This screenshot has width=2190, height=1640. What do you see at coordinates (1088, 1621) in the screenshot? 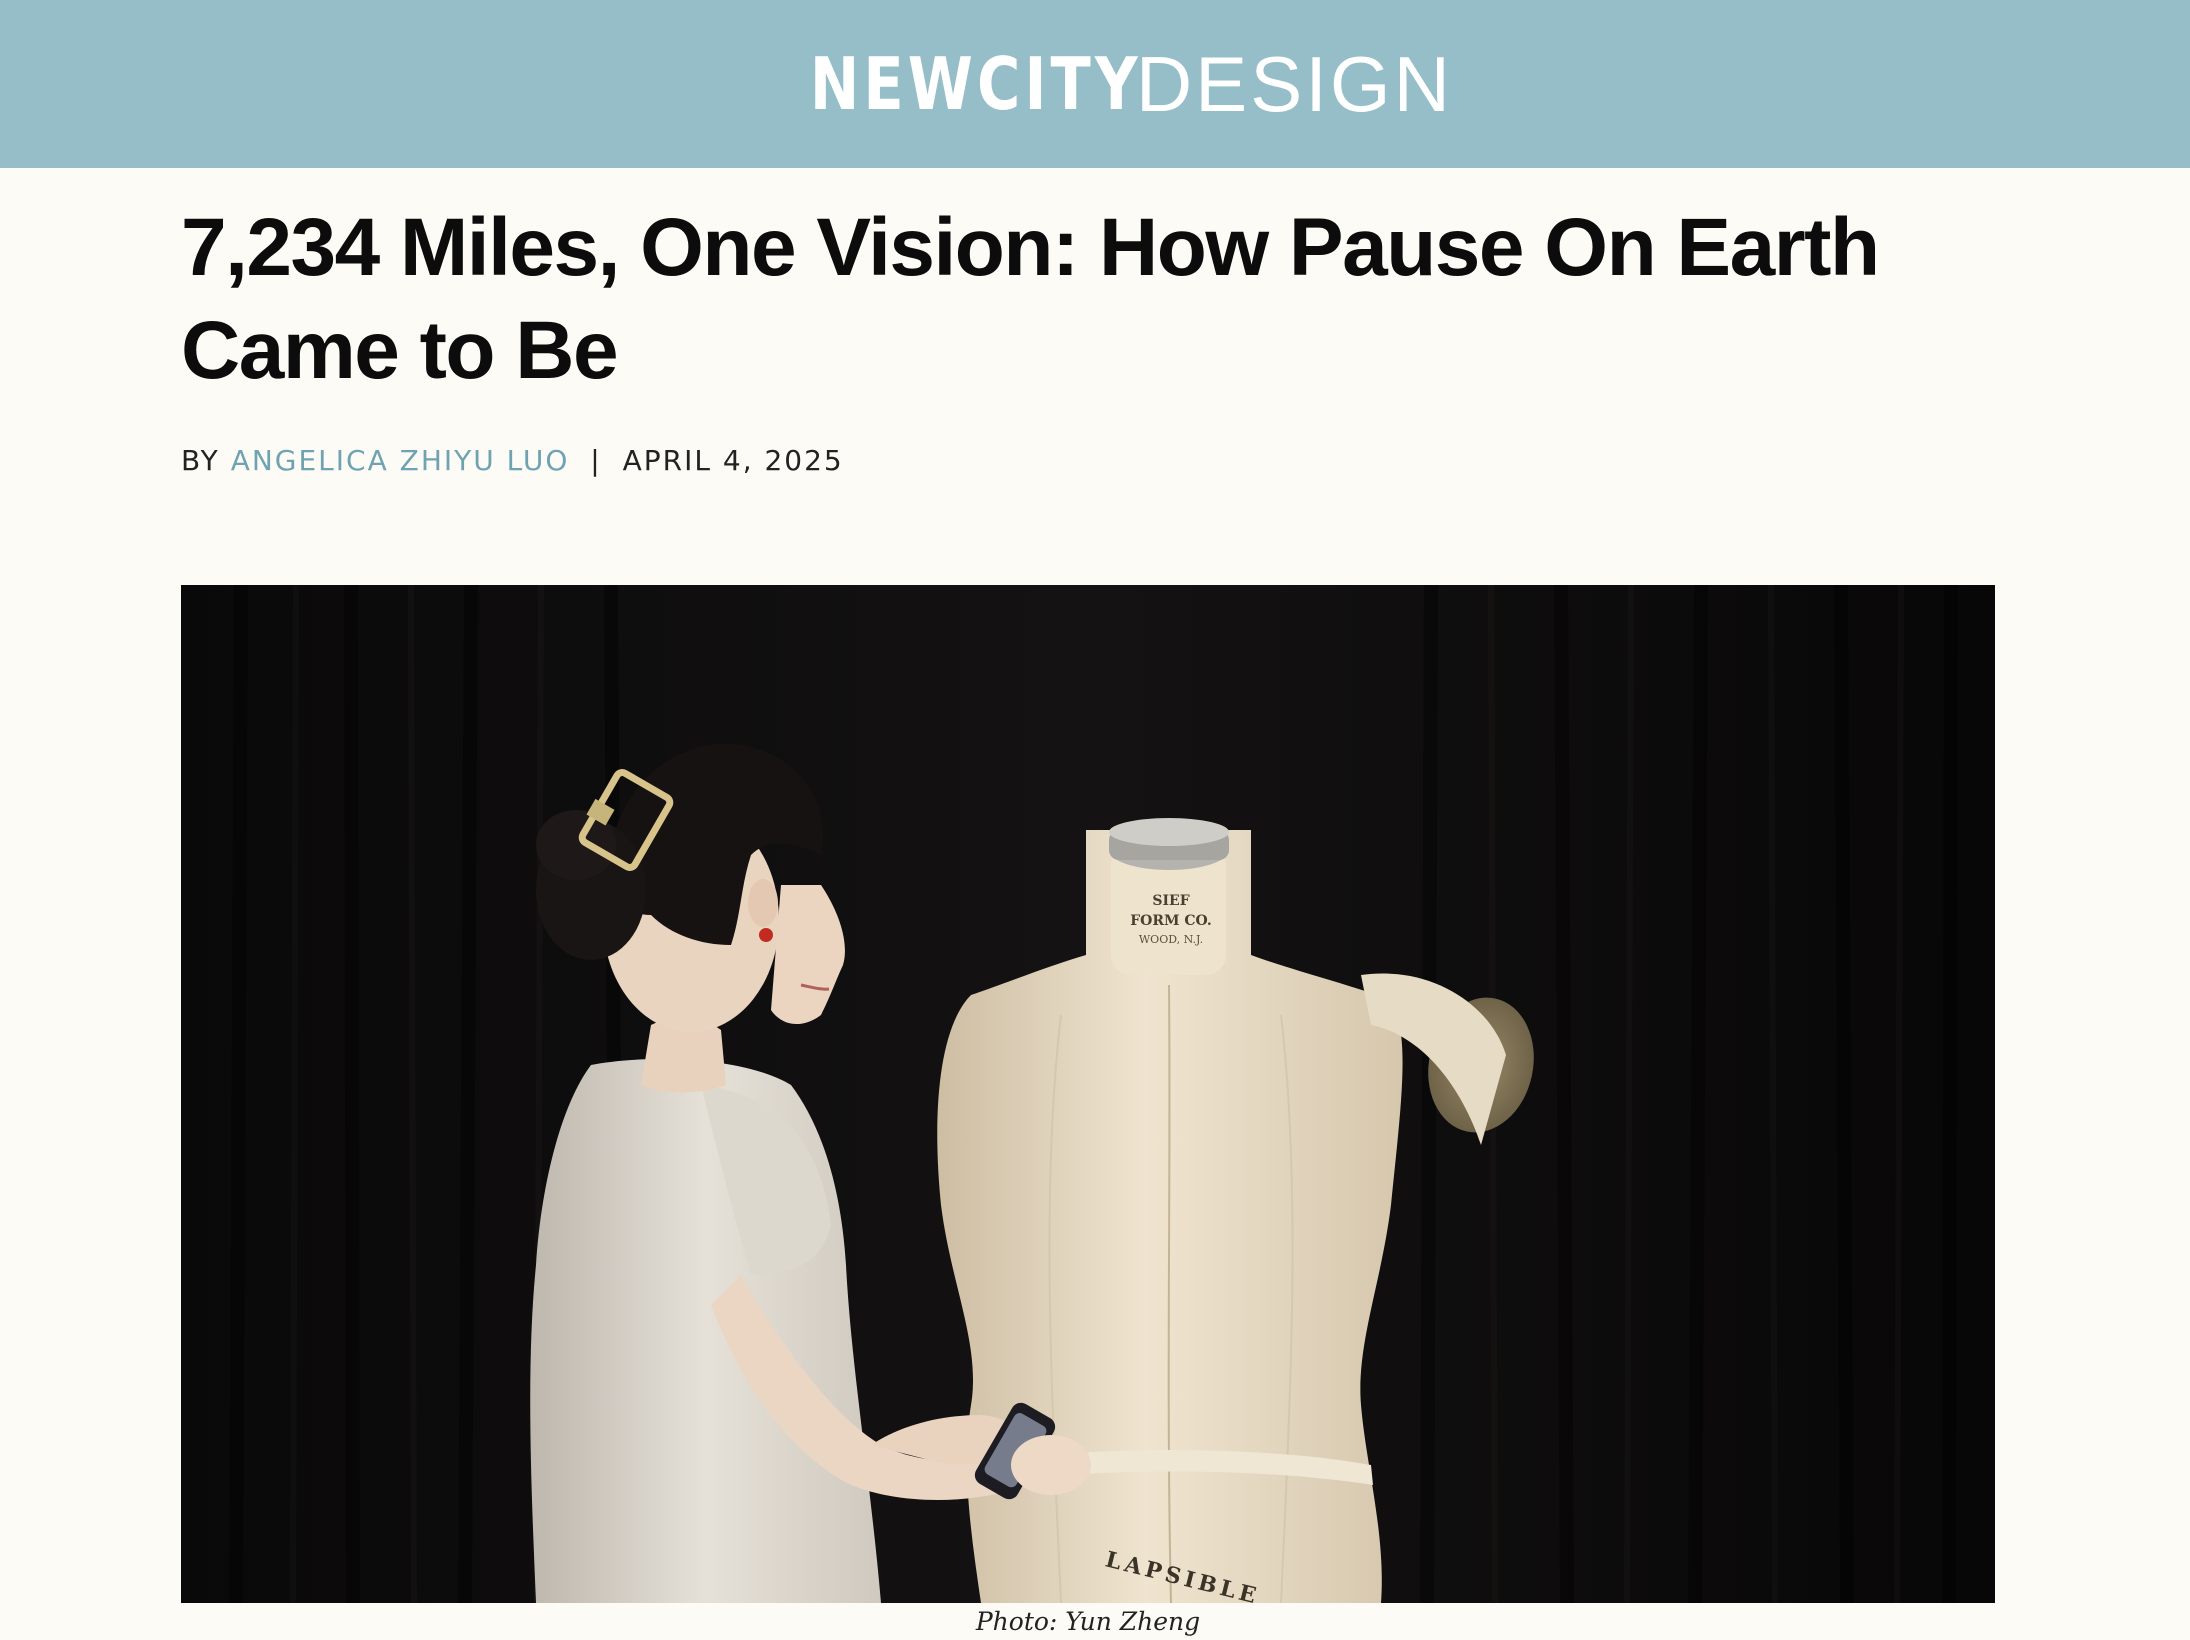
I see `photo-caption: Photo: Yun Zheng` at bounding box center [1088, 1621].